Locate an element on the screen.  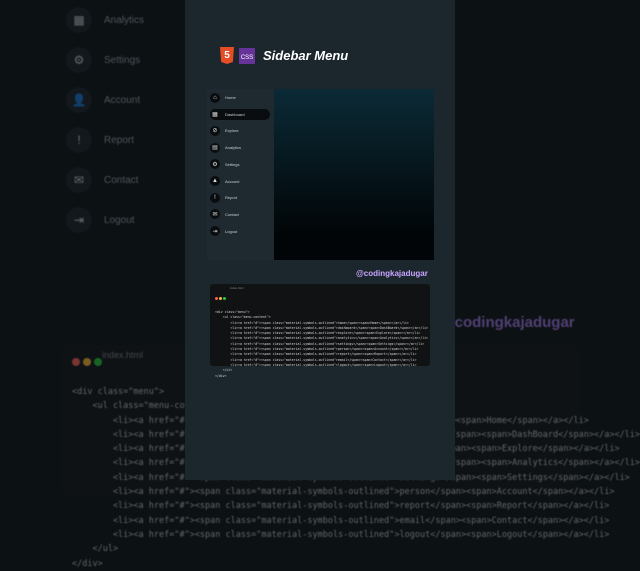
sidebar-item-label: Dashboard is located at coordinates (235, 114).